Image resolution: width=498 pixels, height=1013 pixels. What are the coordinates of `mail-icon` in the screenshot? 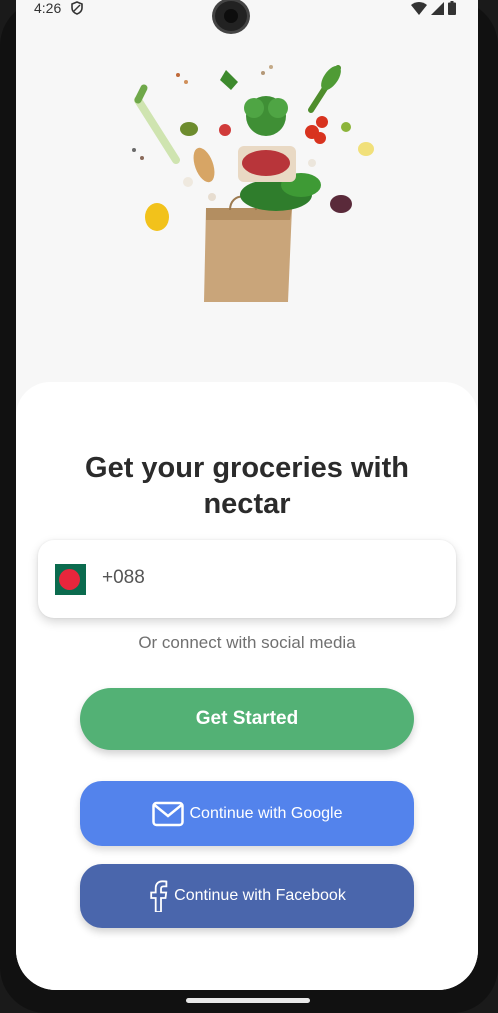 It's located at (167, 813).